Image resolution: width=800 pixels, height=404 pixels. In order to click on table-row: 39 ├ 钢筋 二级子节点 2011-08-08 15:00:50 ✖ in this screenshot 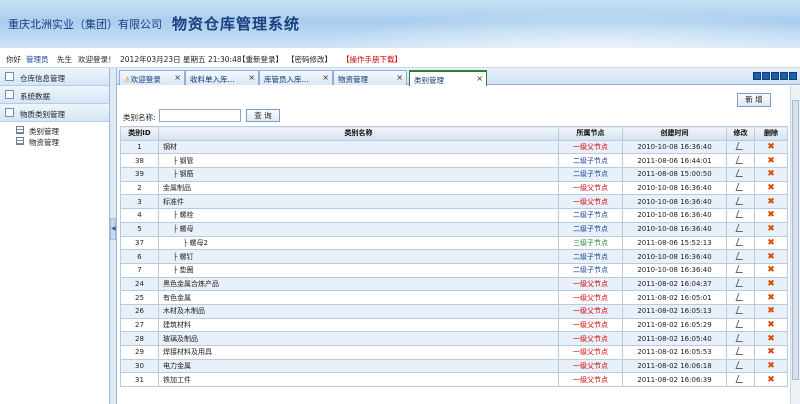, I will do `click(454, 174)`.